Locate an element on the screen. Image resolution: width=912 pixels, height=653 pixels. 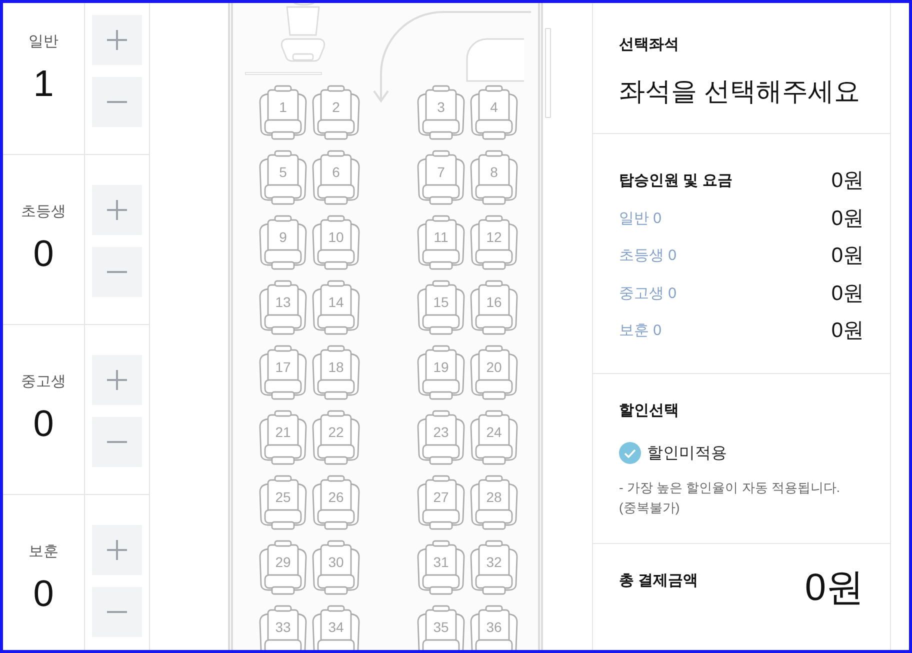
seat-button: 1 is located at coordinates (283, 113).